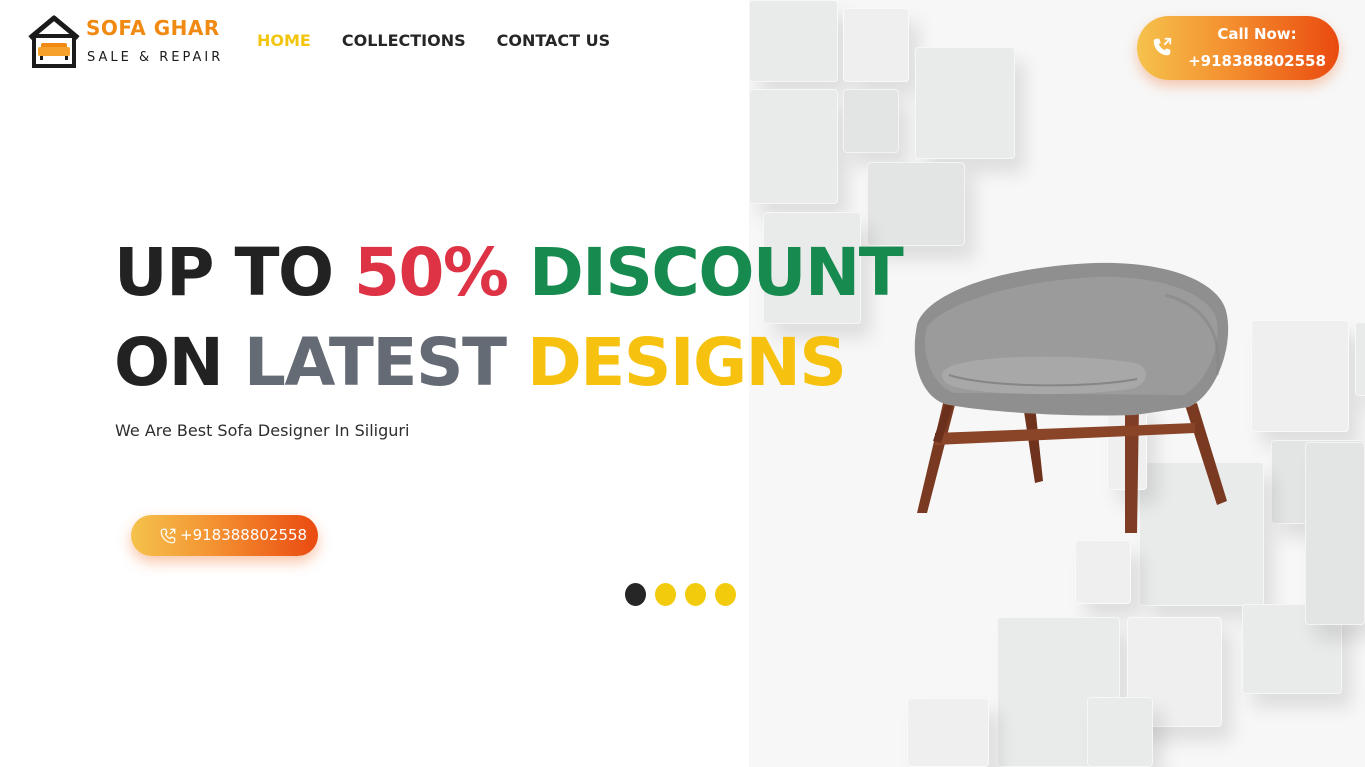 This screenshot has width=1365, height=767. What do you see at coordinates (234, 272) in the screenshot?
I see `headline-part: UP TO` at bounding box center [234, 272].